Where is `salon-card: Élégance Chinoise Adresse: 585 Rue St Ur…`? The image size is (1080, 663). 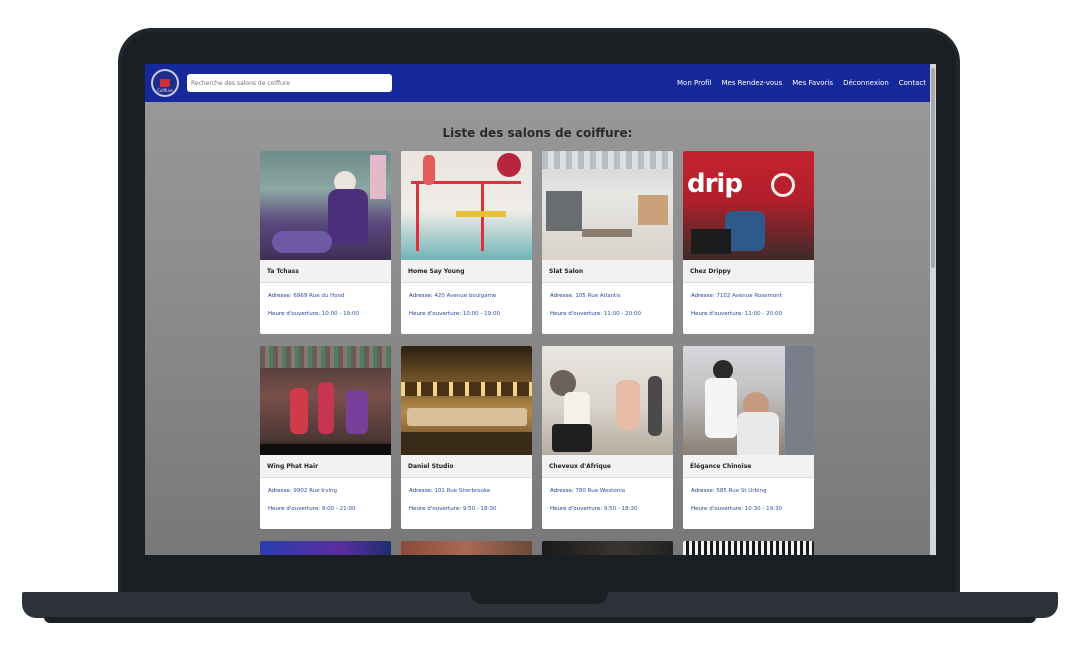
salon-card: Élégance Chinoise Adresse: 585 Rue St Ur… is located at coordinates (748, 437).